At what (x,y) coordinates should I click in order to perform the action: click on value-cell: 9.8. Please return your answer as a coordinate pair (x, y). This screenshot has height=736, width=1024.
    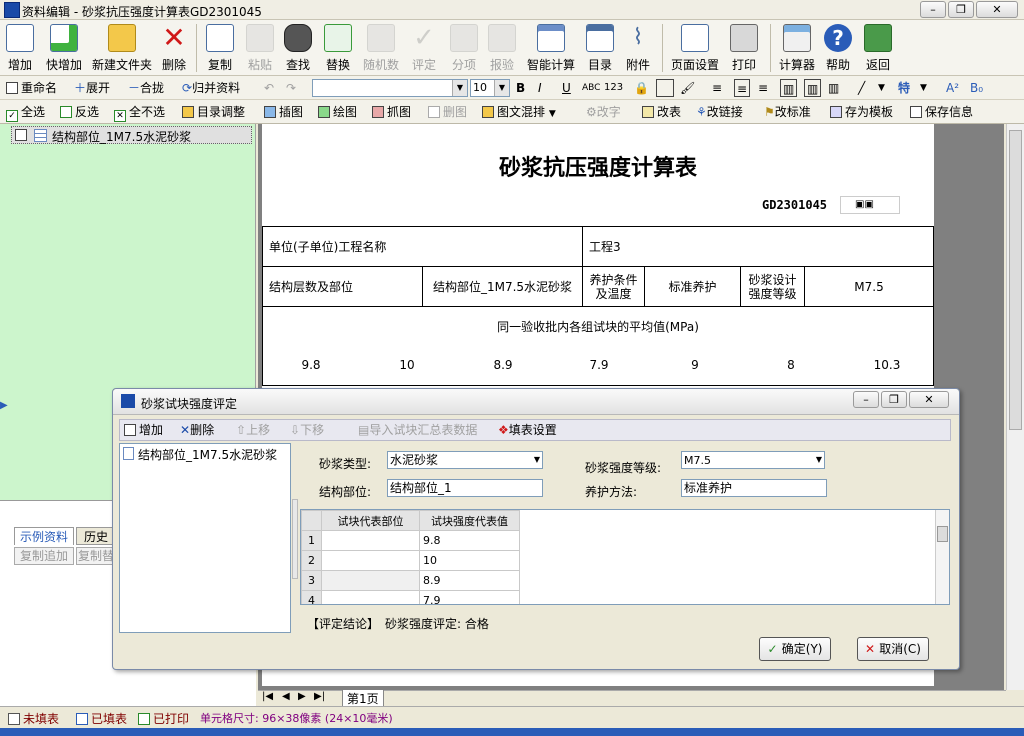
    Looking at the image, I should click on (469, 540).